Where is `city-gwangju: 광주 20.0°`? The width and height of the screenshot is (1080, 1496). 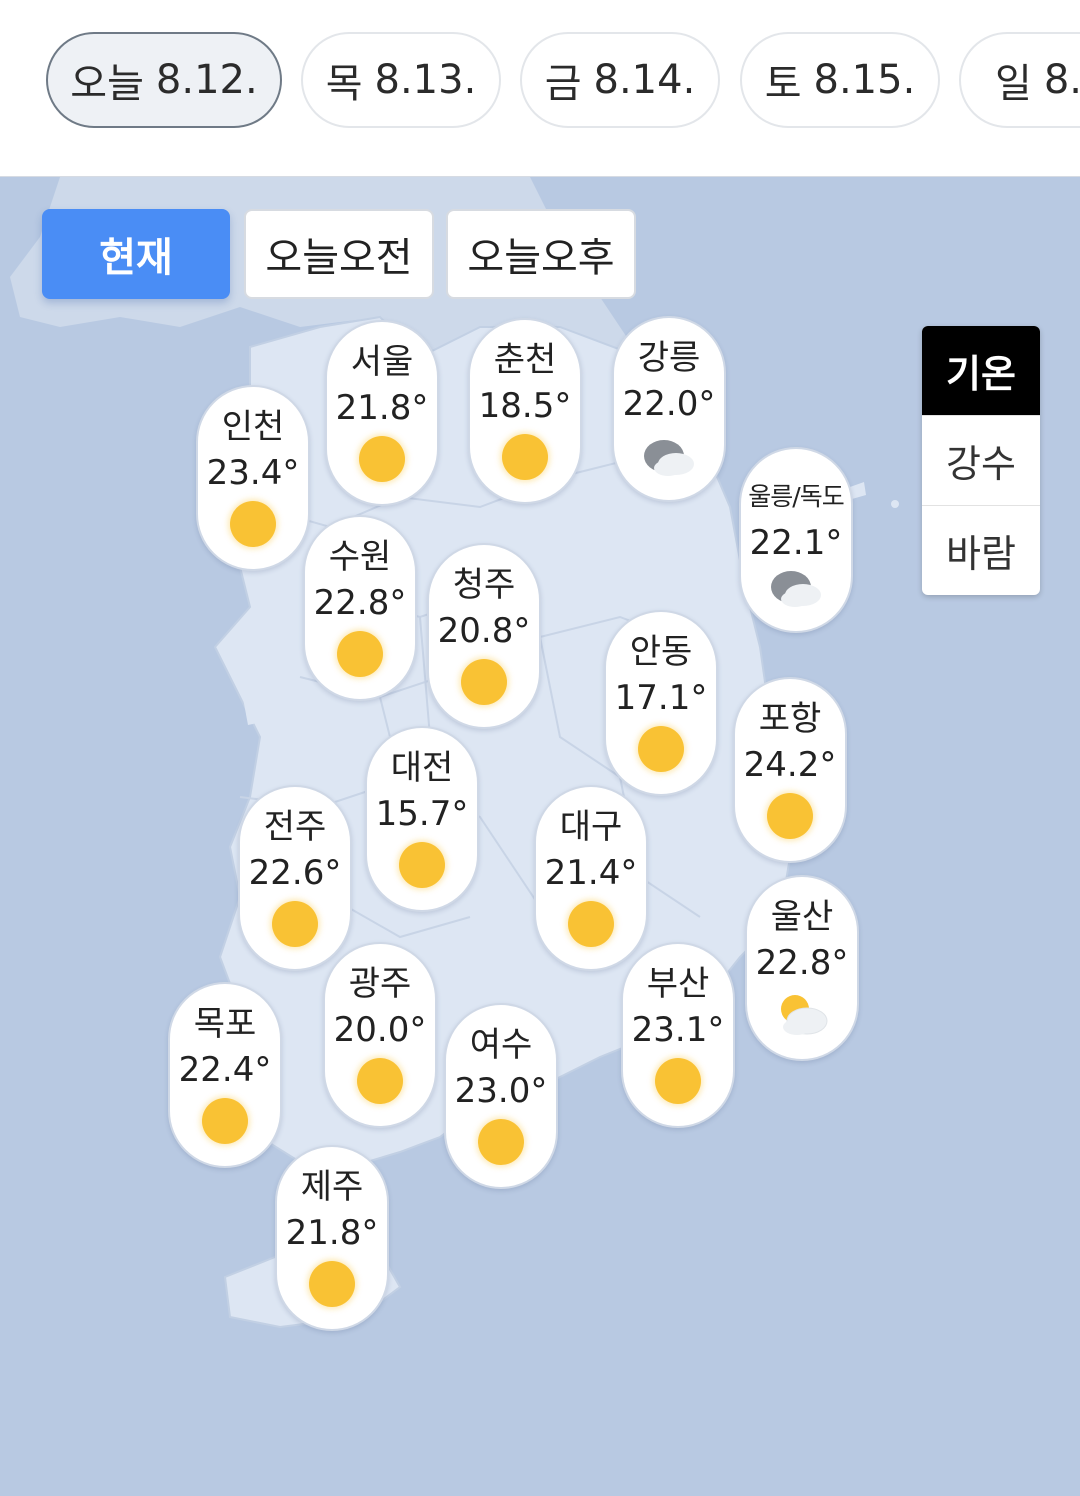 city-gwangju: 광주 20.0° is located at coordinates (380, 1035).